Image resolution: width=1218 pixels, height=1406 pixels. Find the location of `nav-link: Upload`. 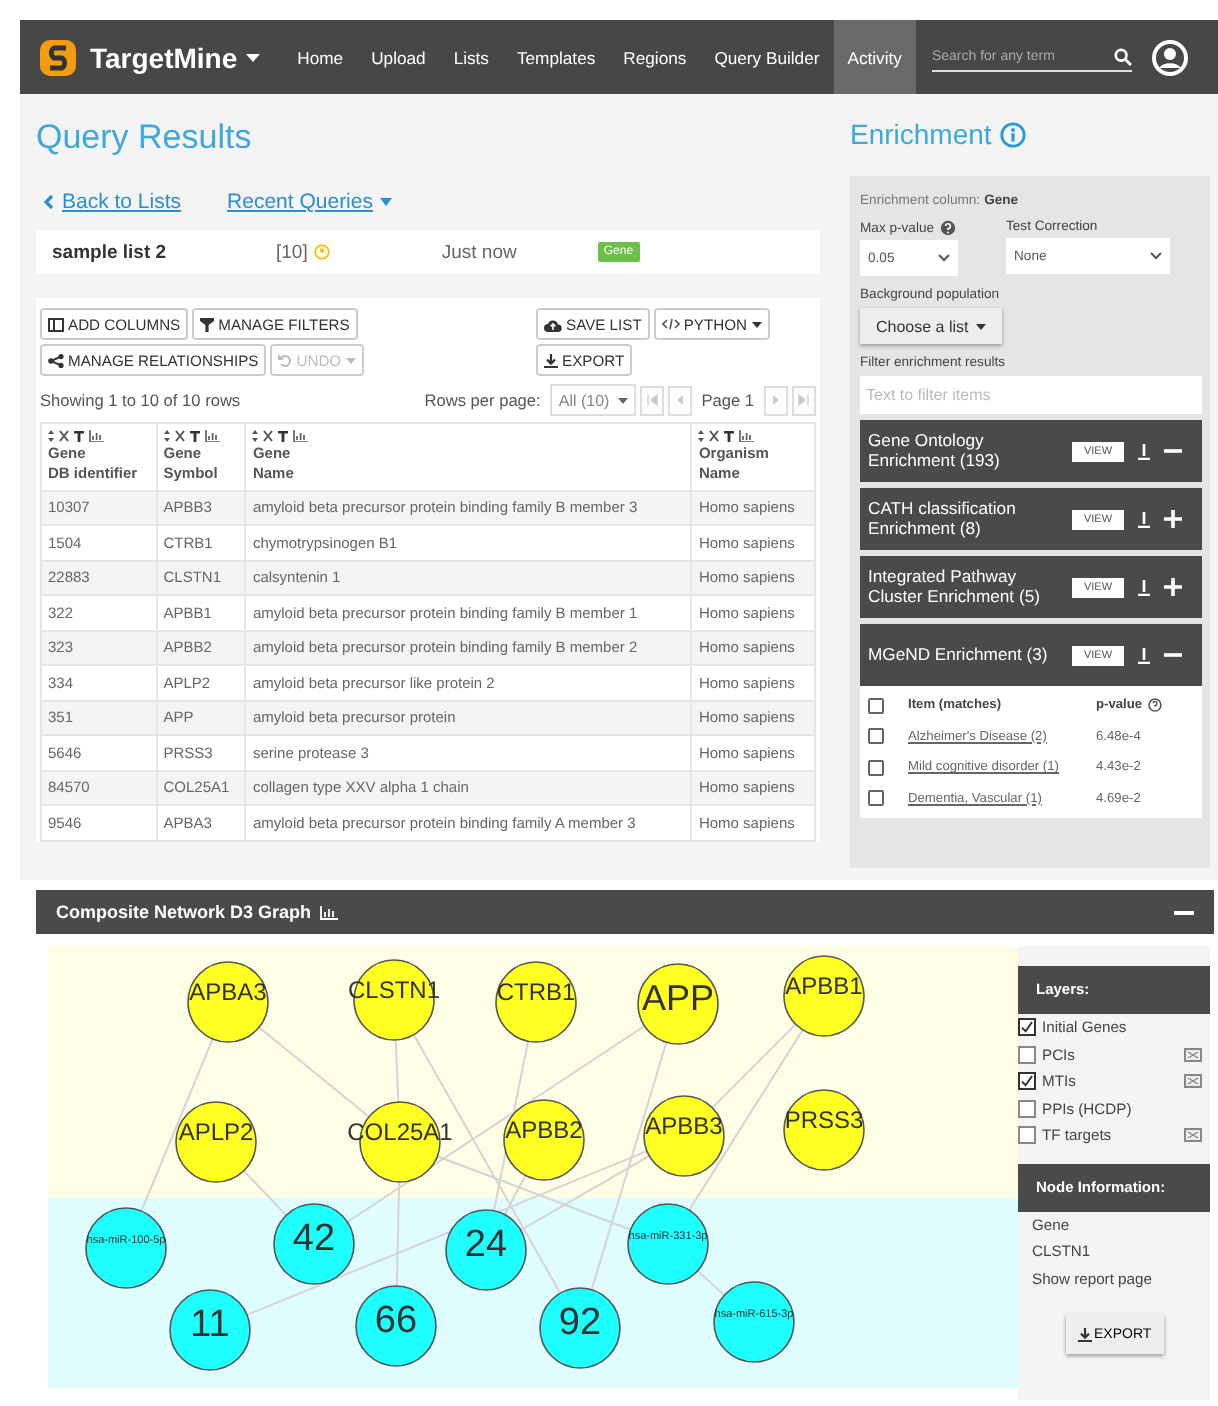

nav-link: Upload is located at coordinates (398, 57).